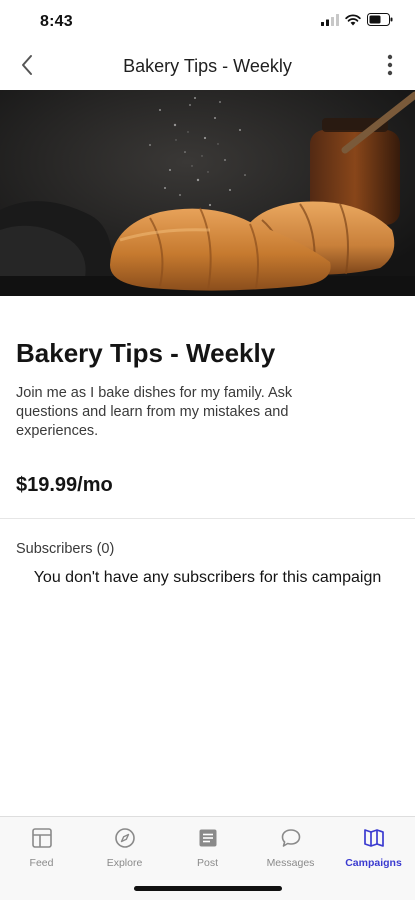  What do you see at coordinates (373, 863) in the screenshot?
I see `tab-campaigns-label: Campaigns` at bounding box center [373, 863].